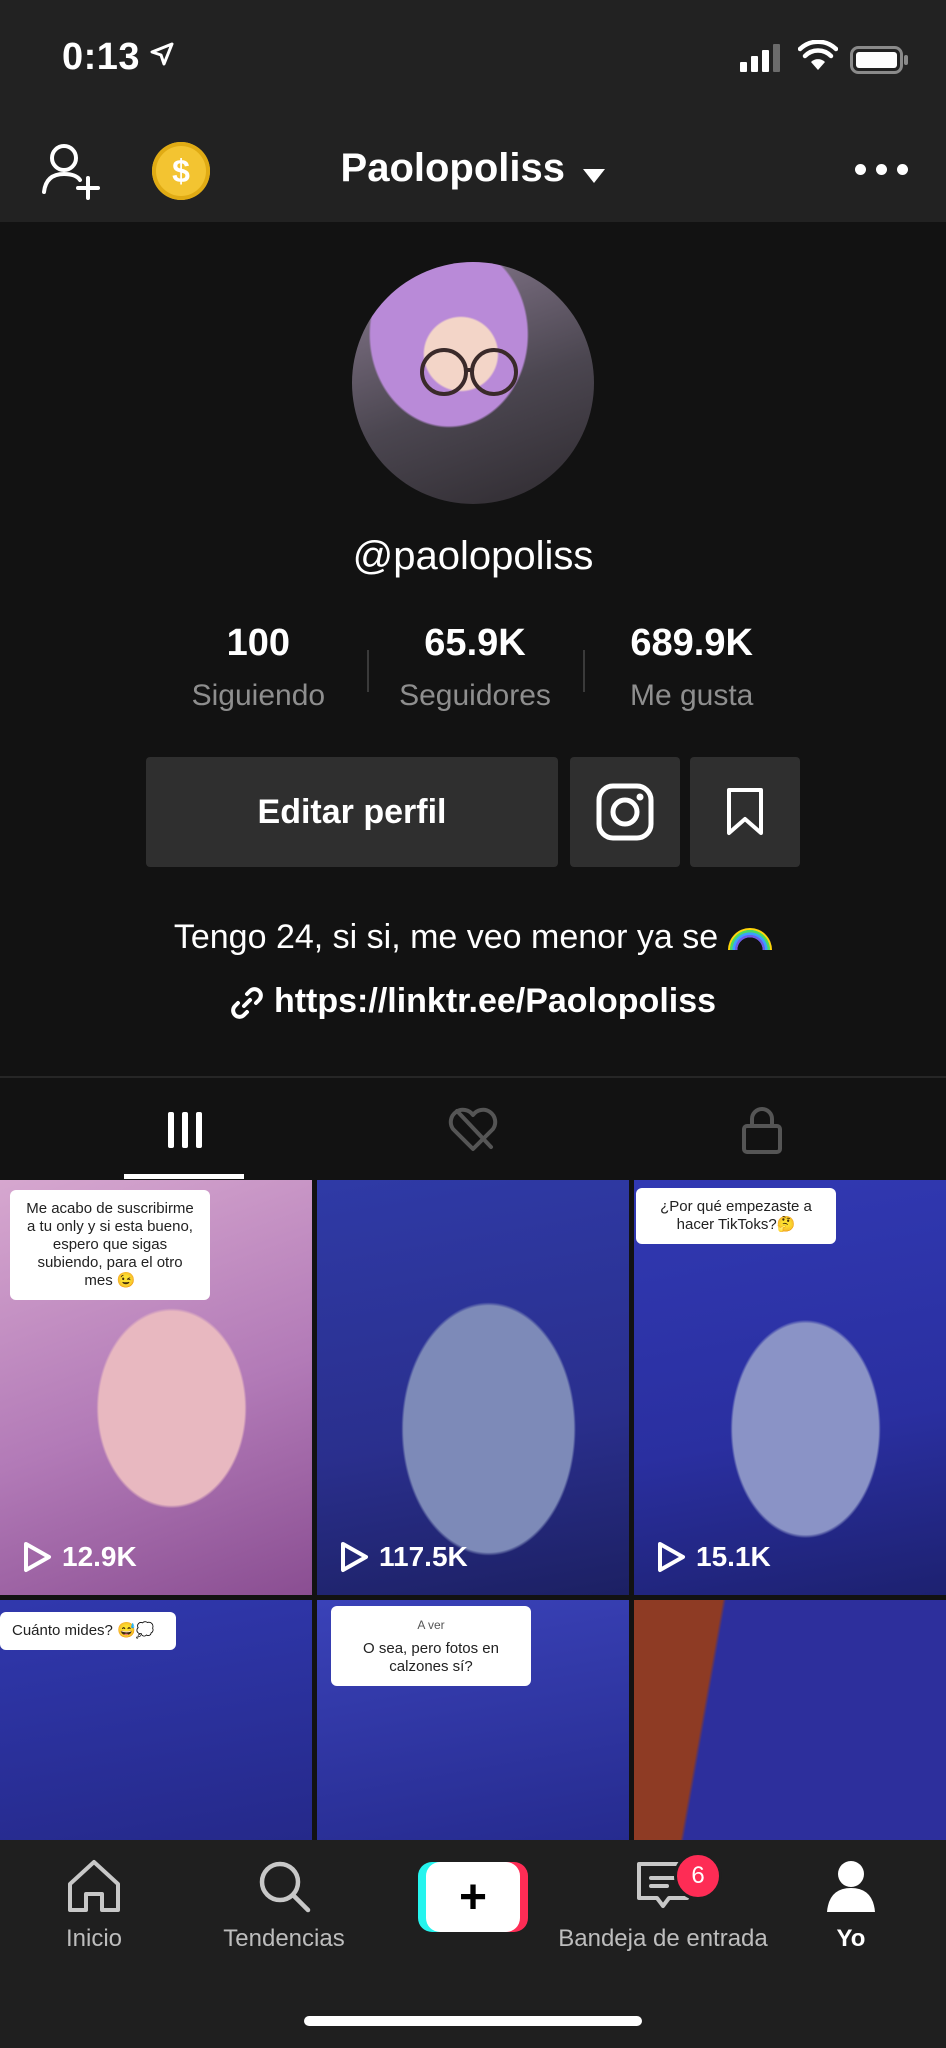  What do you see at coordinates (594, 175) in the screenshot?
I see `caret-down-icon` at bounding box center [594, 175].